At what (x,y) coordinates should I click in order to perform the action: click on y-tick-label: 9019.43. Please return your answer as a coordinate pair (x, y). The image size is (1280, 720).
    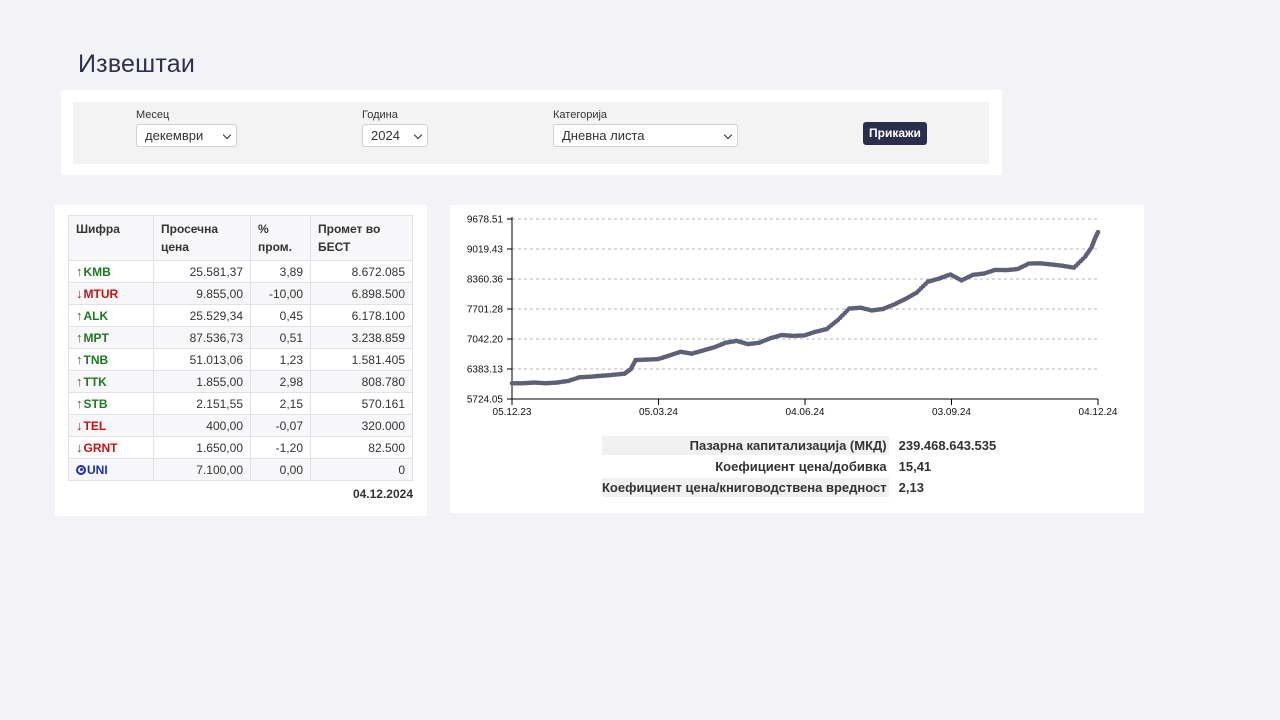
    Looking at the image, I should click on (485, 250).